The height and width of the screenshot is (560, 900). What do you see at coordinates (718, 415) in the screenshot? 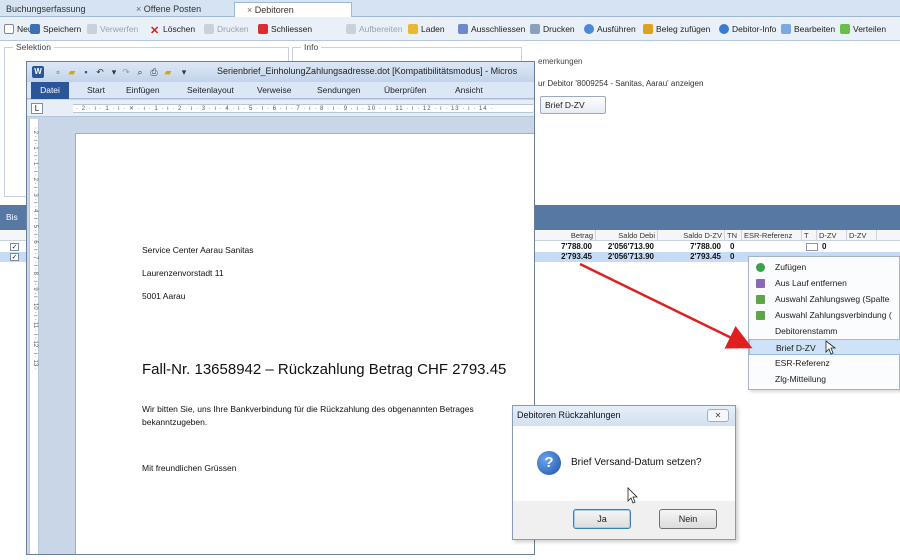
I see `close-icon: ✕` at bounding box center [718, 415].